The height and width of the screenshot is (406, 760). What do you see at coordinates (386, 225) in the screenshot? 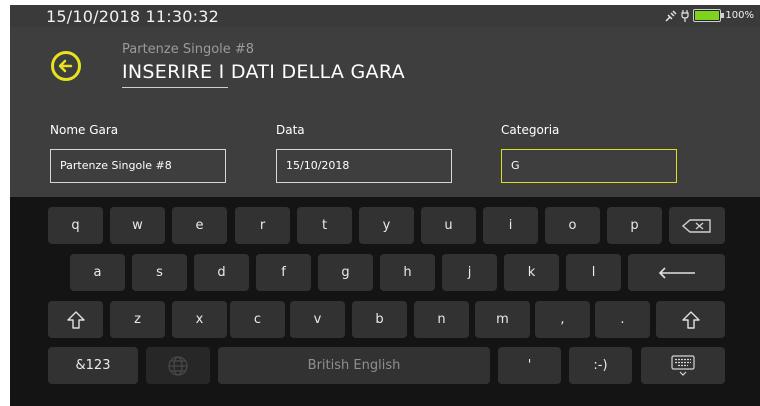
I see `key-y: y` at bounding box center [386, 225].